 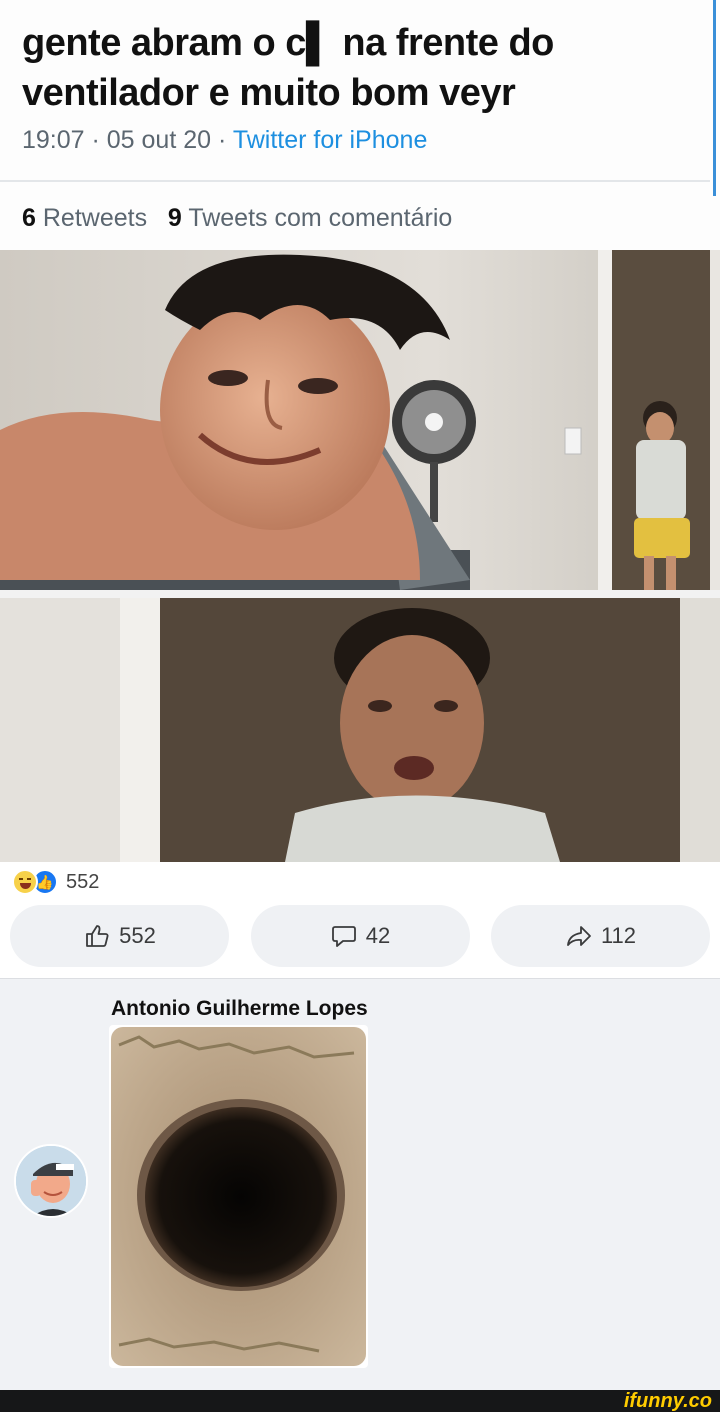 I want to click on comment-button: 42, so click(x=360, y=936).